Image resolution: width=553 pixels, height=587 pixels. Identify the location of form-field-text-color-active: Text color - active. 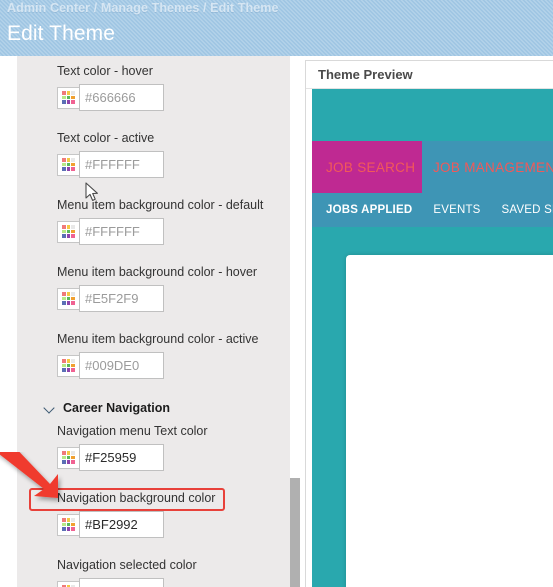
(158, 154).